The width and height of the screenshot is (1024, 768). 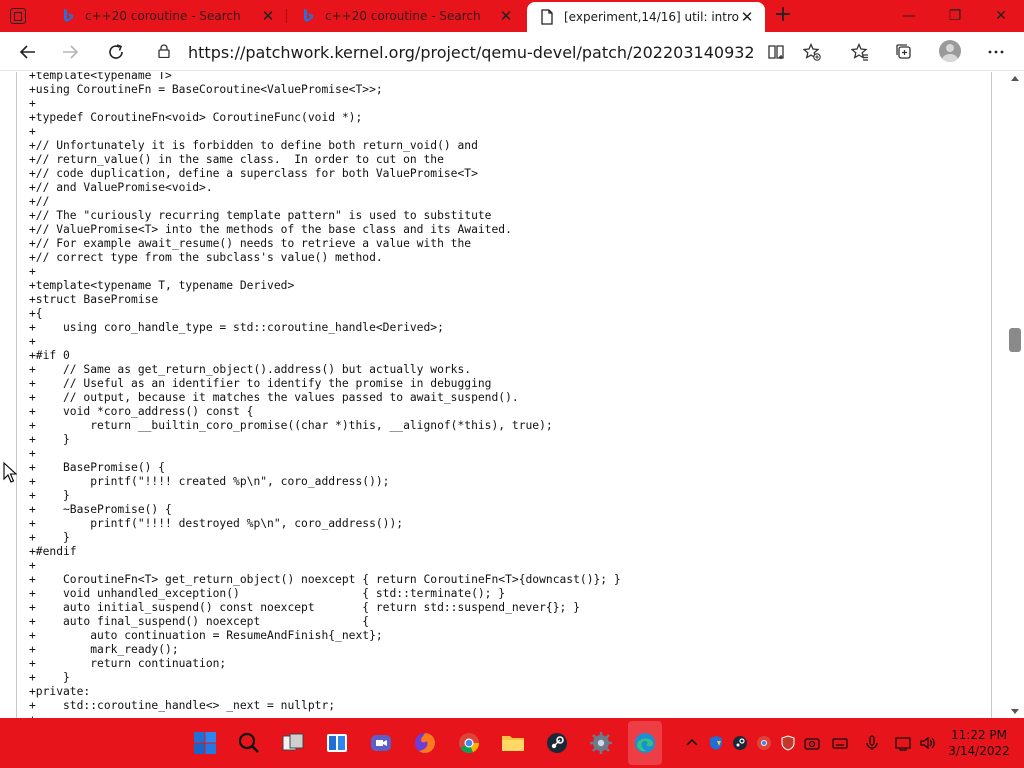 What do you see at coordinates (199, 621) in the screenshot?
I see `code-line: + auto final_suspend() noexcept {` at bounding box center [199, 621].